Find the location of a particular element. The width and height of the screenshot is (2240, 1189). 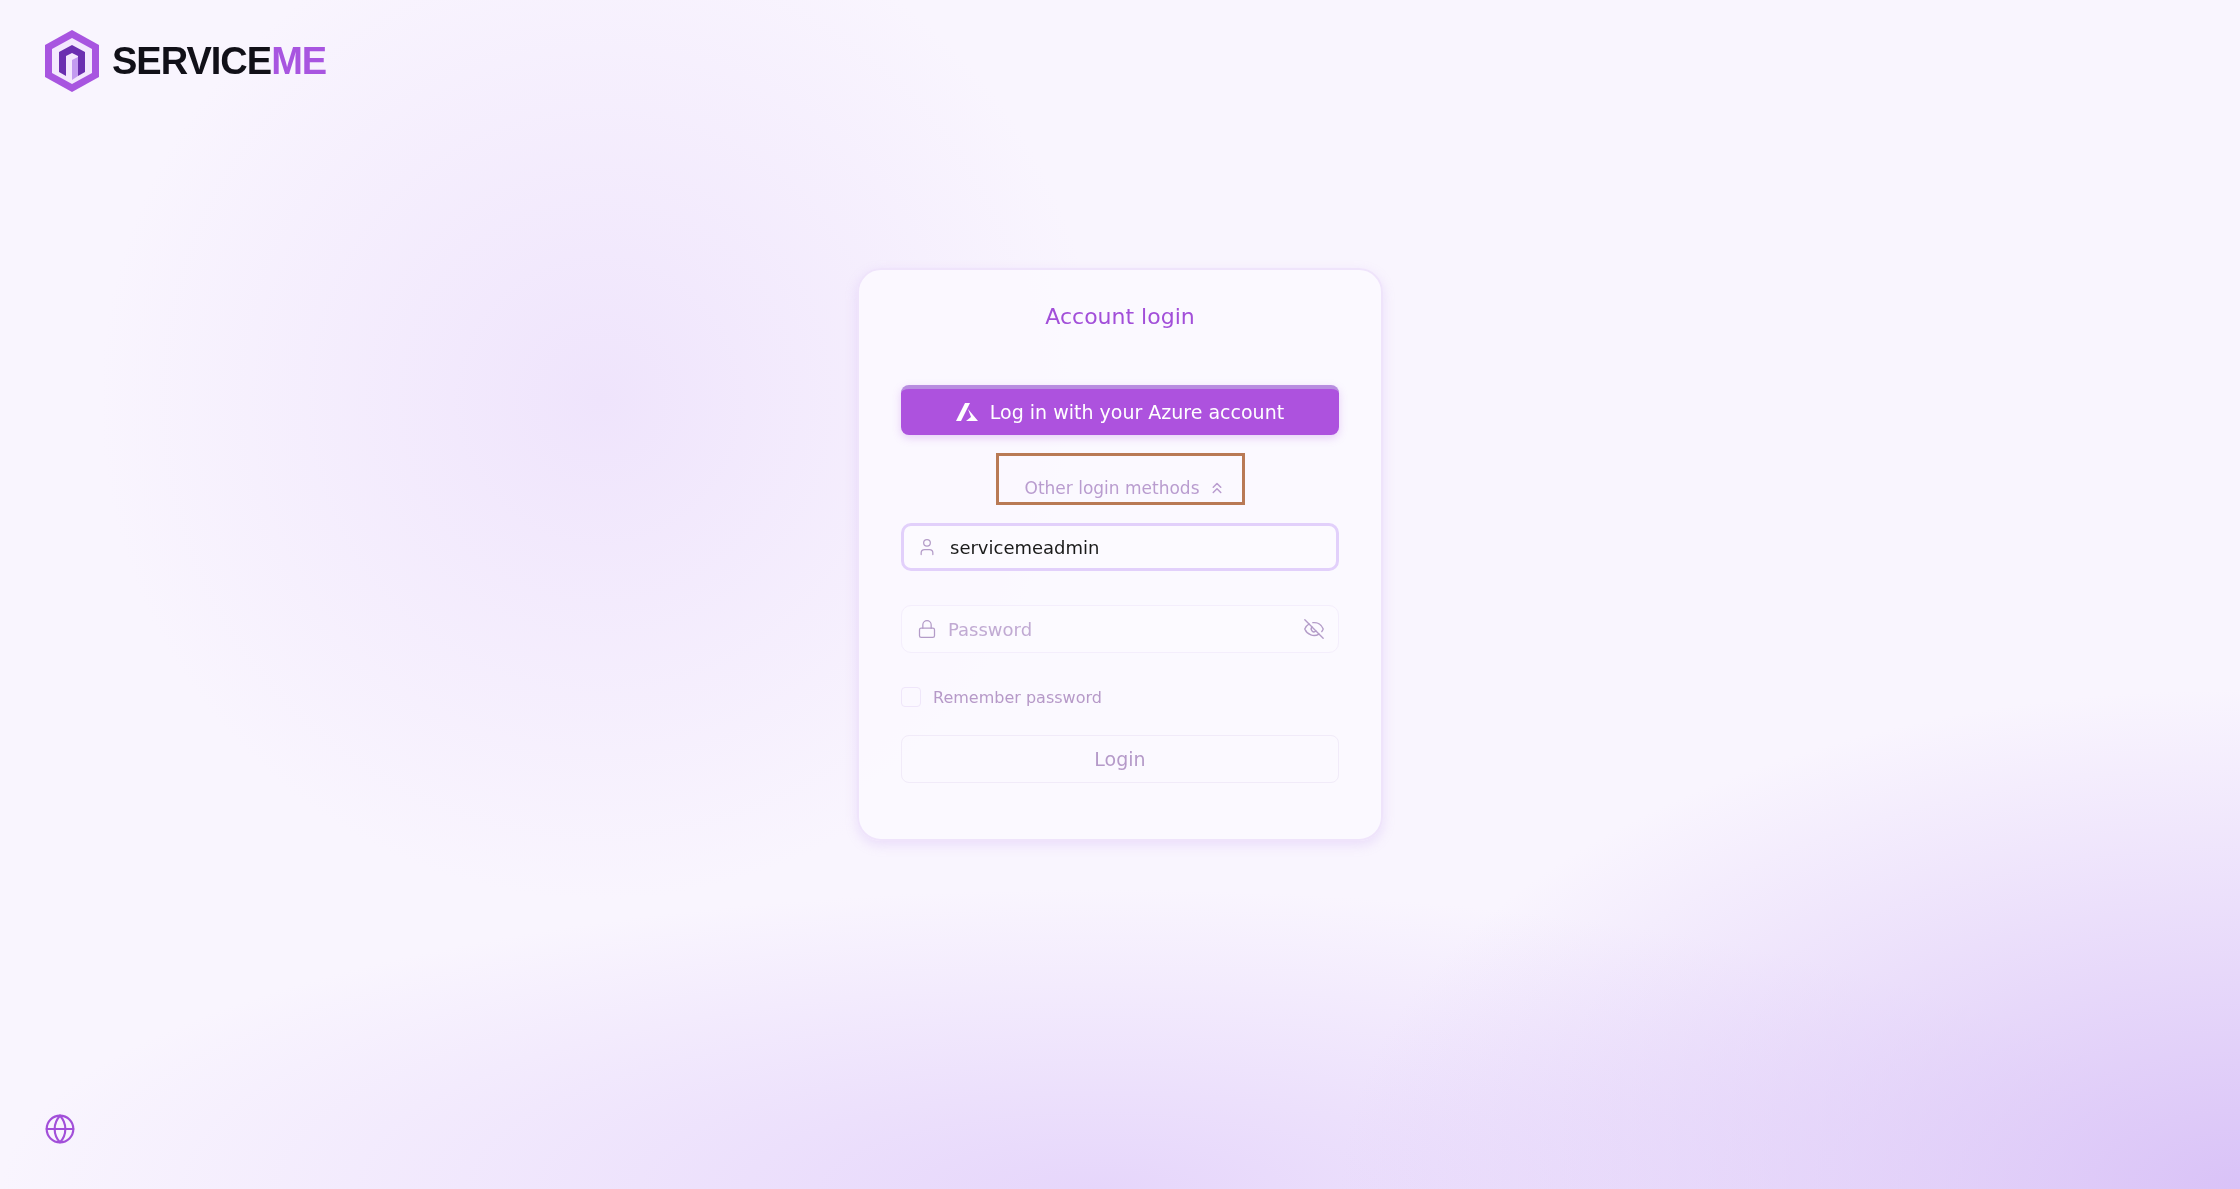

password-field: Password is located at coordinates (1120, 629).